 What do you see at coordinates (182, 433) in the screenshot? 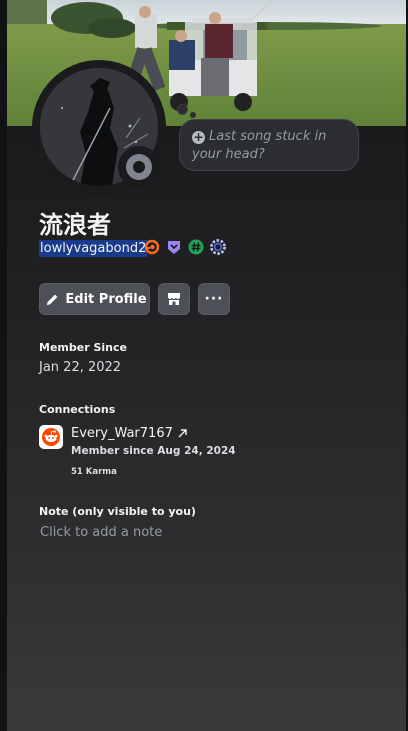
I see `external-link-icon` at bounding box center [182, 433].